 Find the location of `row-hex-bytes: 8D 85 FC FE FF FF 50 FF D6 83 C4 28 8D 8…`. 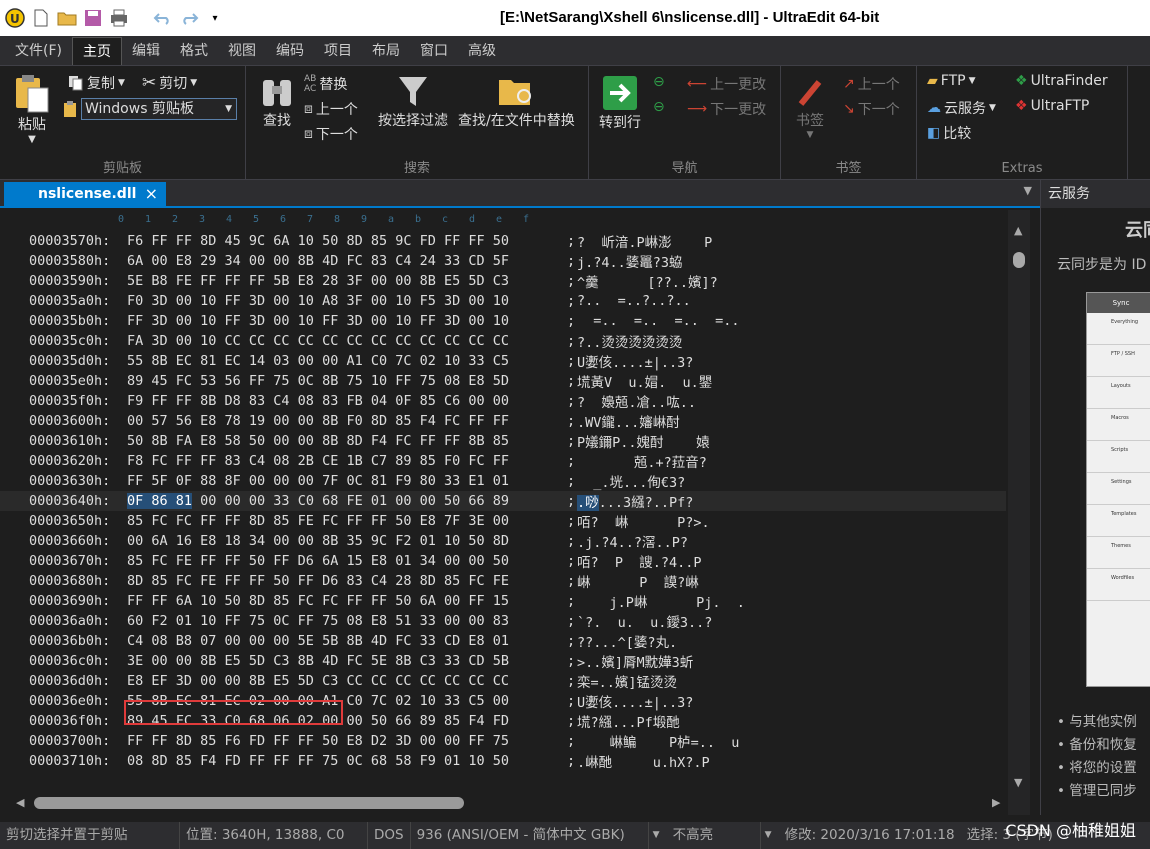

row-hex-bytes: 8D 85 FC FE FF FF 50 FF D6 83 C4 28 8D 8… is located at coordinates (347, 581).